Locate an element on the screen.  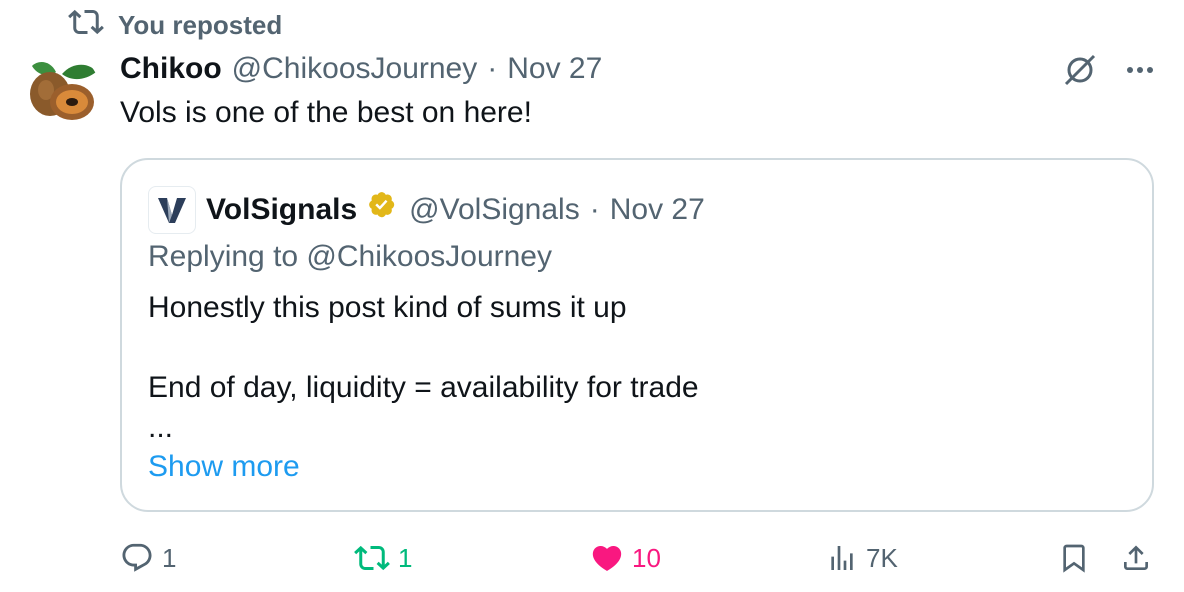
avatar is located at coordinates (61, 91).